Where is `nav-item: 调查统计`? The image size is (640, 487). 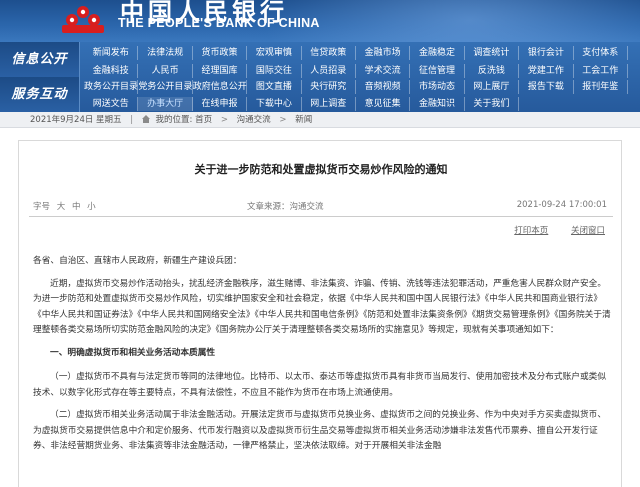 nav-item: 调查统计 is located at coordinates (492, 53).